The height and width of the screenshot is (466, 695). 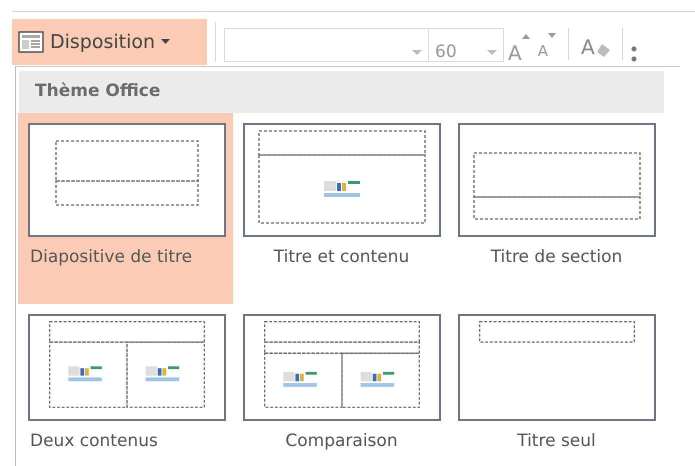 I want to click on layout-option: Titre de section, so click(x=555, y=208).